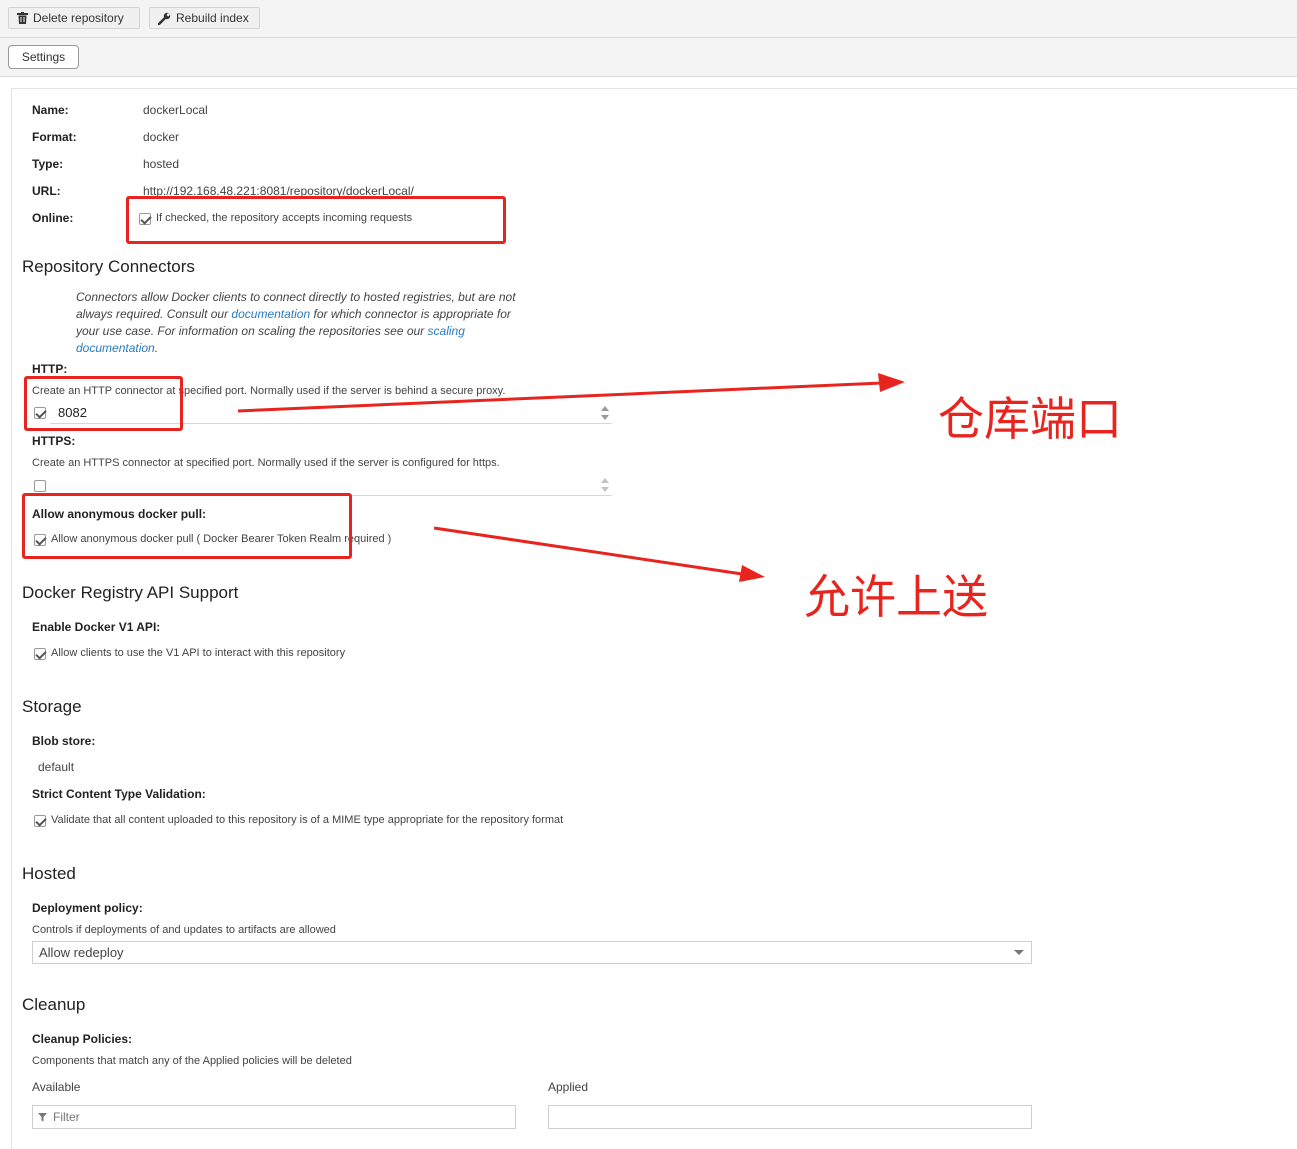 This screenshot has width=1297, height=1149. Describe the element at coordinates (1030, 419) in the screenshot. I see `port-annotation-text: 仓库端口` at that location.